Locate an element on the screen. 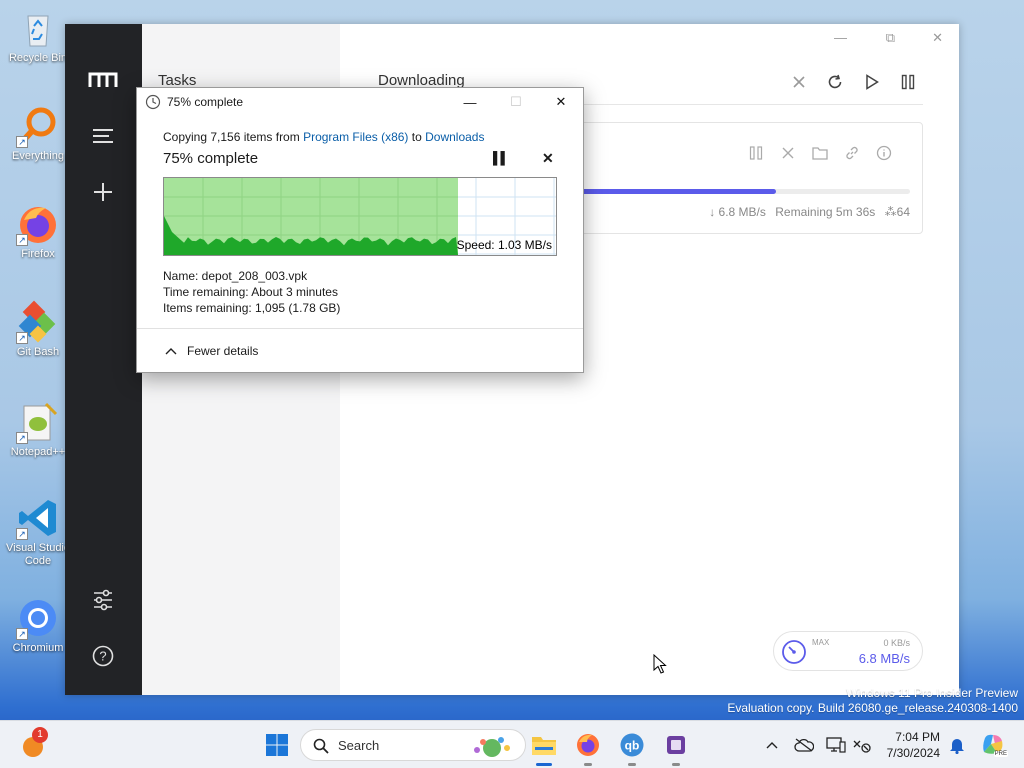 The width and height of the screenshot is (1024, 768). watermark-line-1: Windows 11 Pro Insider Preview is located at coordinates (932, 693).